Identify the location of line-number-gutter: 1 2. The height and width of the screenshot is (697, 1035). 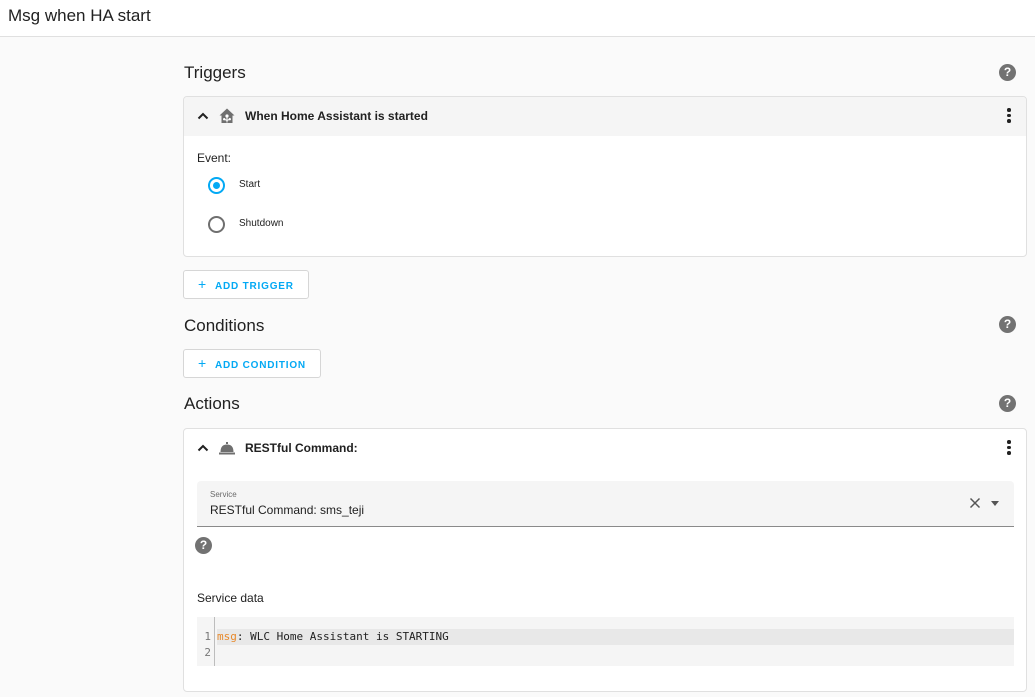
(206, 641).